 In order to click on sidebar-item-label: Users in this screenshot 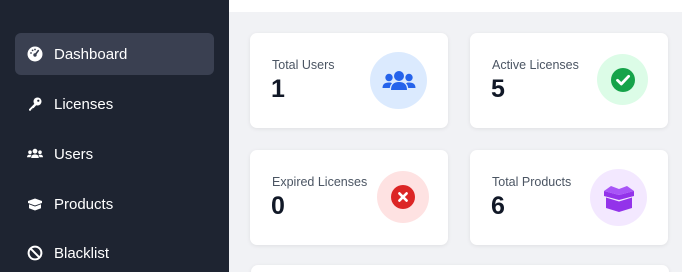, I will do `click(74, 154)`.